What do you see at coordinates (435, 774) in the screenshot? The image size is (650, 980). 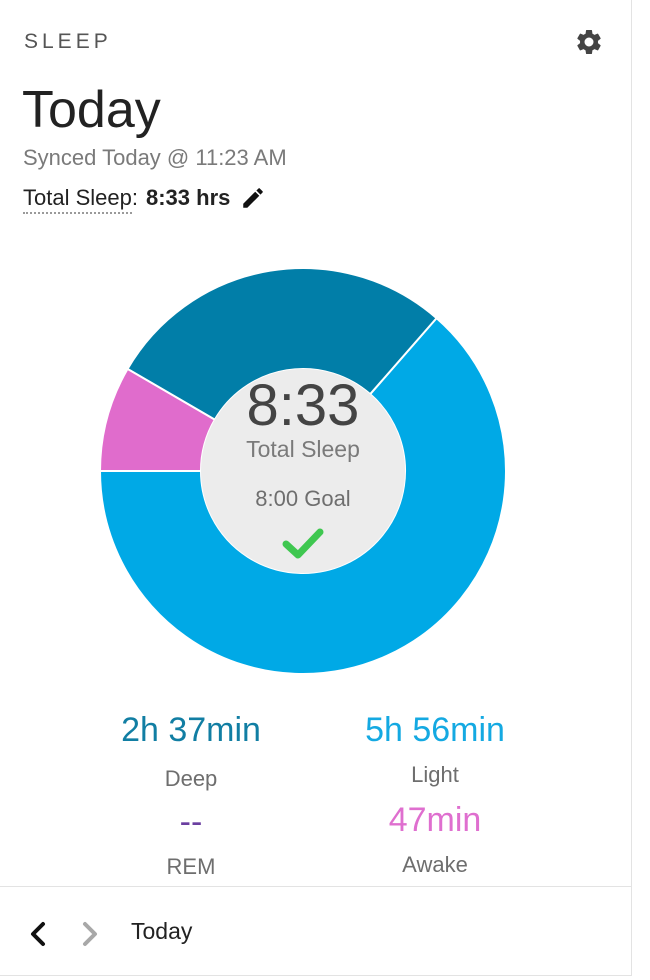 I see `stat-light-label: Light` at bounding box center [435, 774].